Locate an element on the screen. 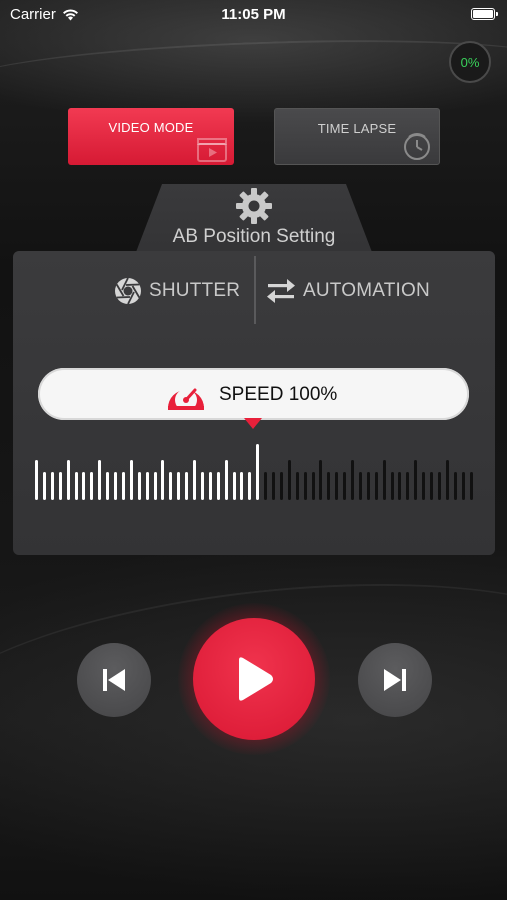 Image resolution: width=507 pixels, height=900 pixels. tab-divider is located at coordinates (255, 290).